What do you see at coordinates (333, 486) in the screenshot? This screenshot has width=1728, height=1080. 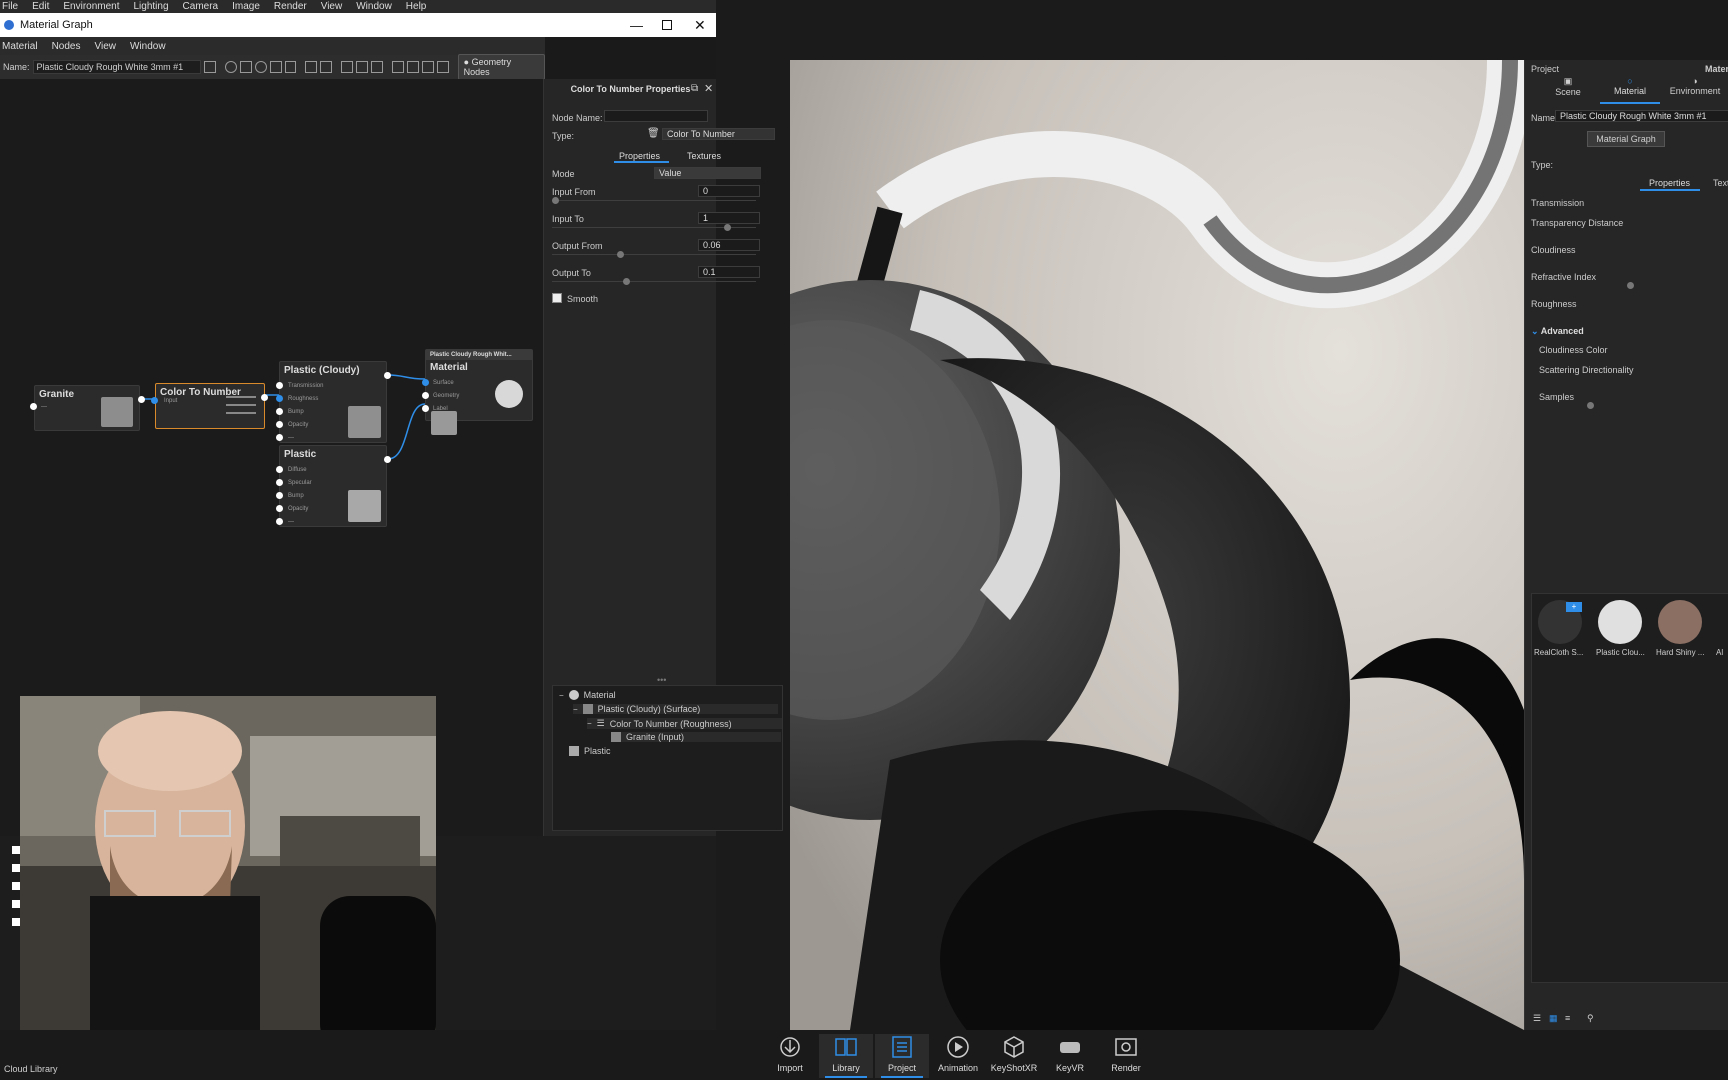 I see `plastic-node: Plastic Diffuse Specular Bump Opacity —` at bounding box center [333, 486].